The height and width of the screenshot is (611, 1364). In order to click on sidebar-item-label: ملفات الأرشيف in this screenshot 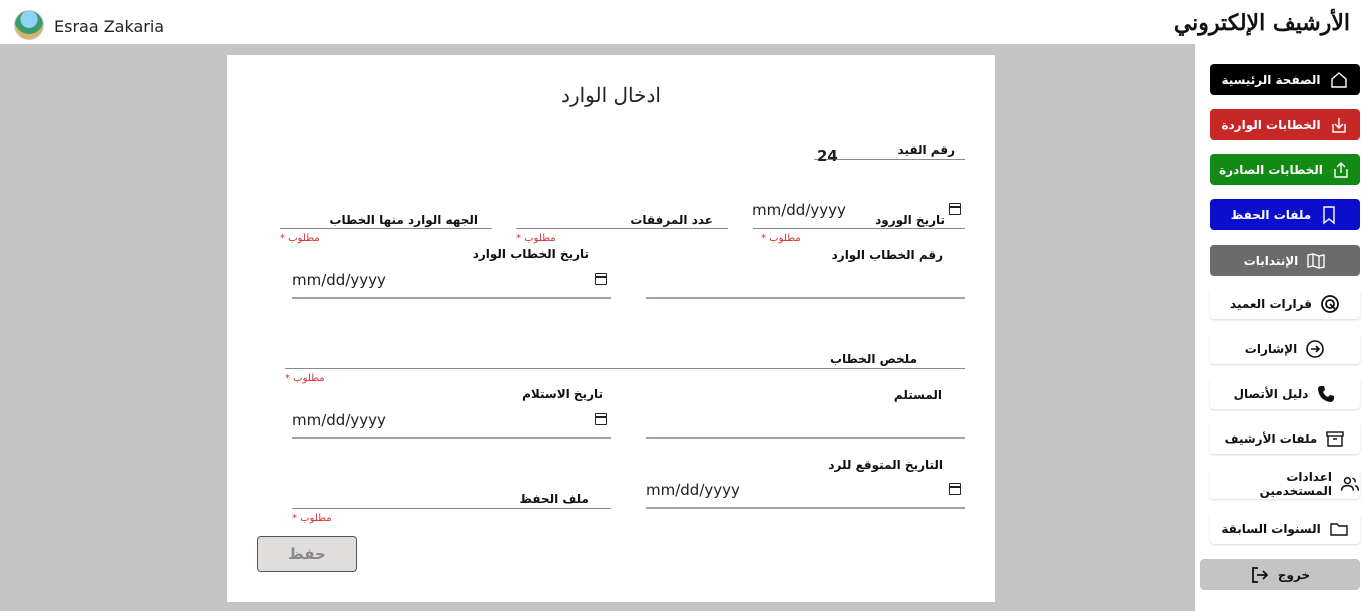, I will do `click(1271, 438)`.